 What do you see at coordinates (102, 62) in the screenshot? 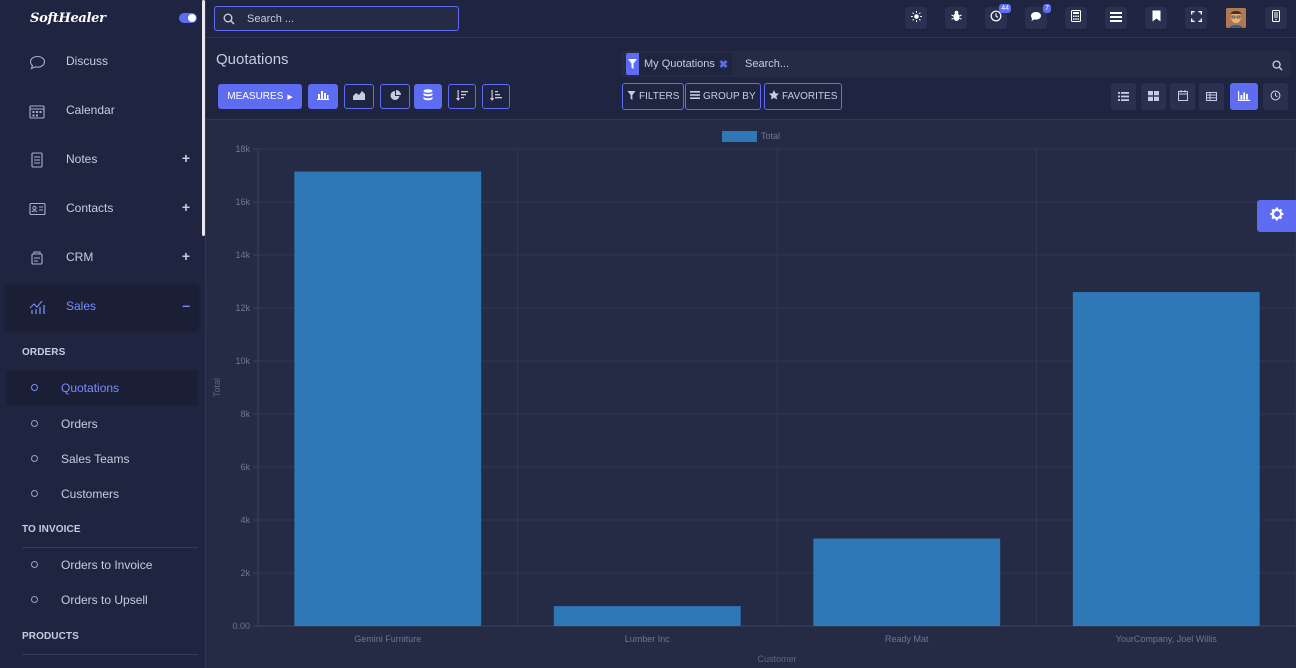
I see `sidebar-app-discuss: Discuss` at bounding box center [102, 62].